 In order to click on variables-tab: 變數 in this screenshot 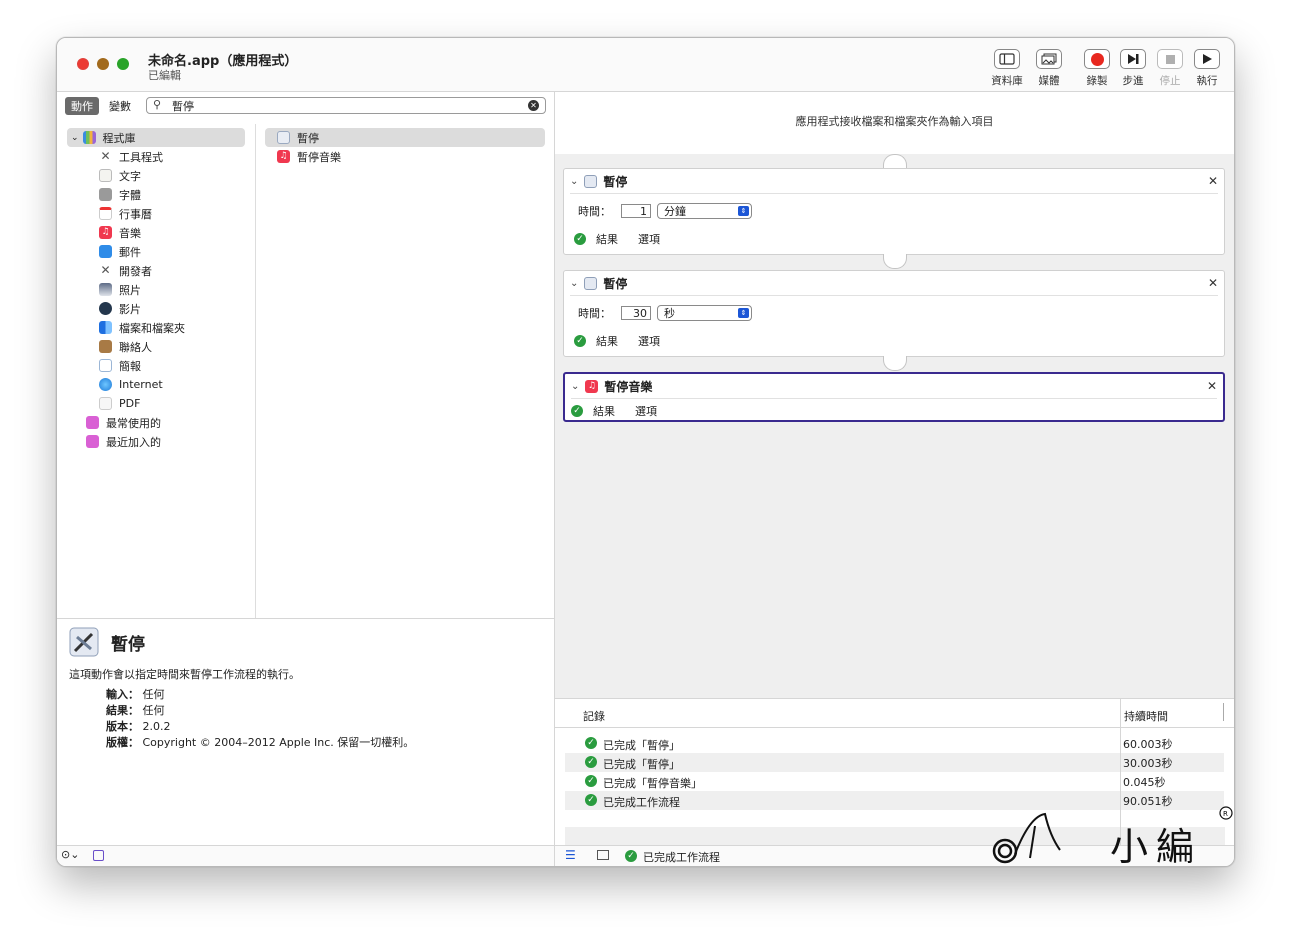, I will do `click(120, 106)`.